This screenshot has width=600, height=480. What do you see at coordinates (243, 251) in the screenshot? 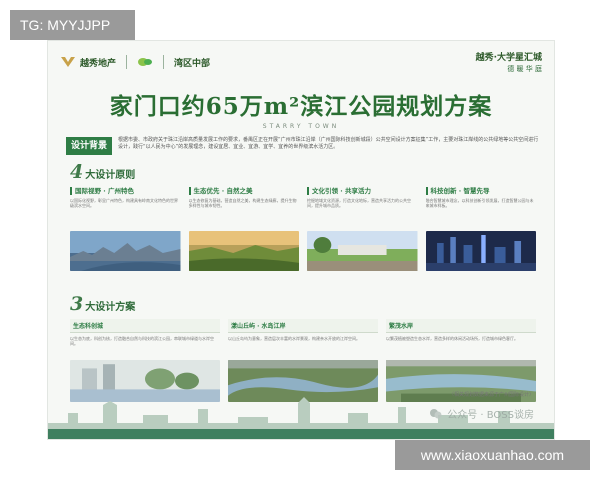
I see `sunset-park-photo` at bounding box center [243, 251].